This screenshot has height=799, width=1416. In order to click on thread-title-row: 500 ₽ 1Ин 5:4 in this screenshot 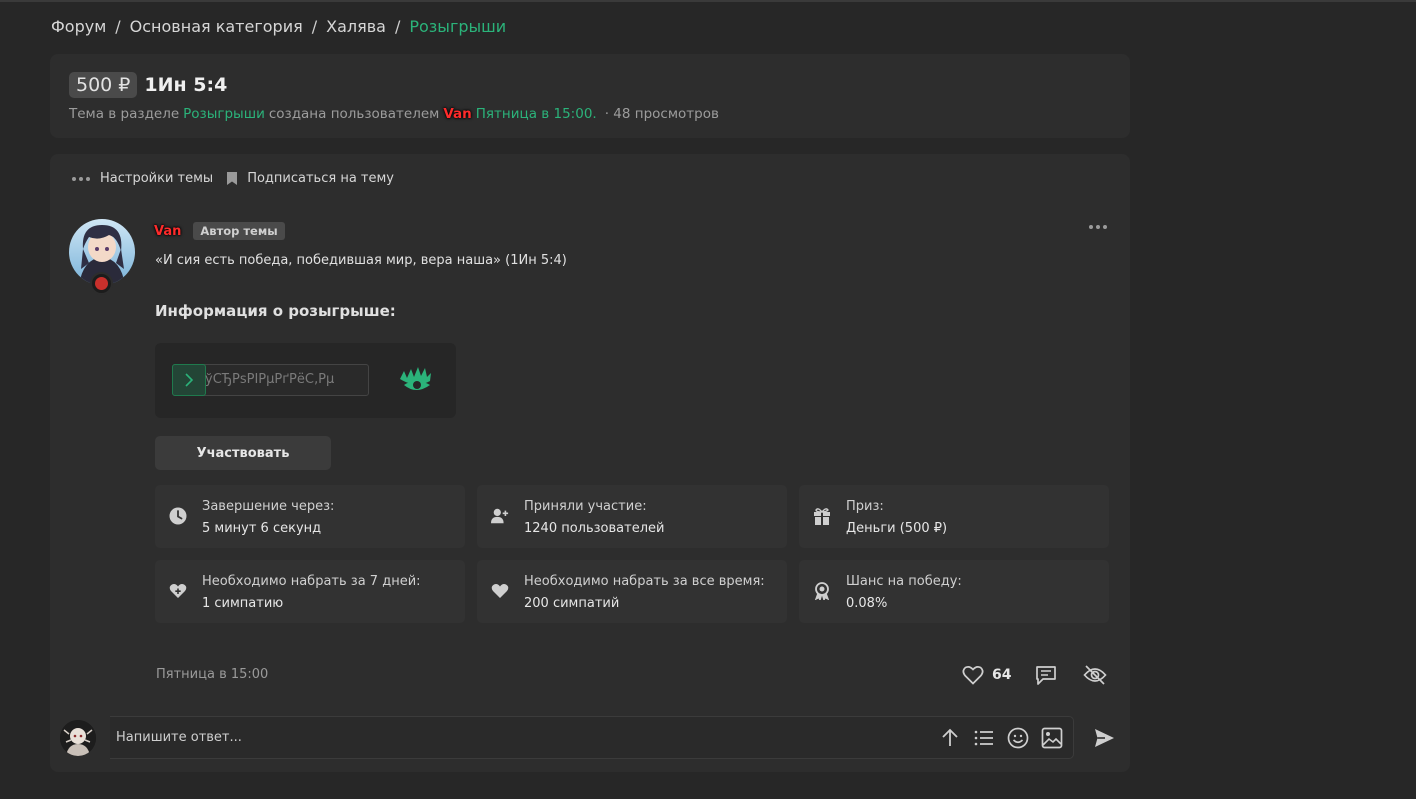, I will do `click(148, 85)`.